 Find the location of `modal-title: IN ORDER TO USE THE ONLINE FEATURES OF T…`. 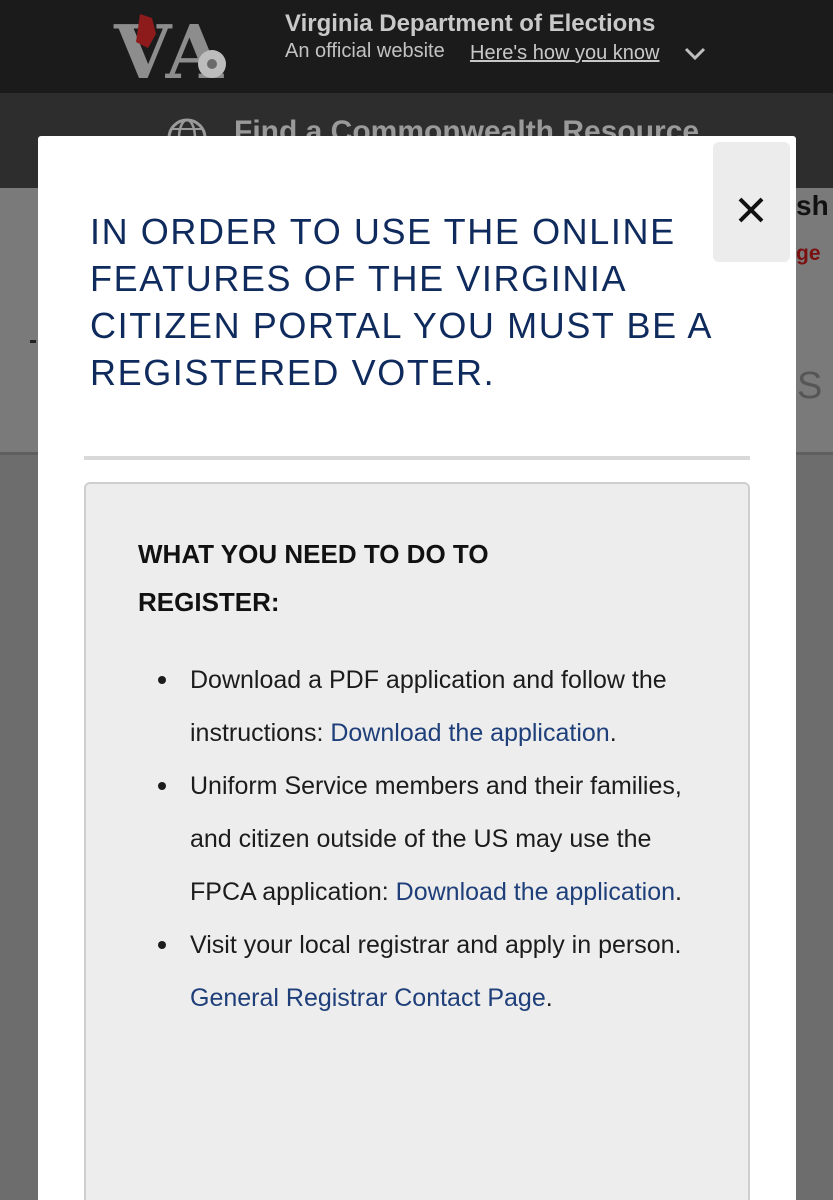

modal-title: IN ORDER TO USE THE ONLINE FEATURES OF T… is located at coordinates (400, 302).